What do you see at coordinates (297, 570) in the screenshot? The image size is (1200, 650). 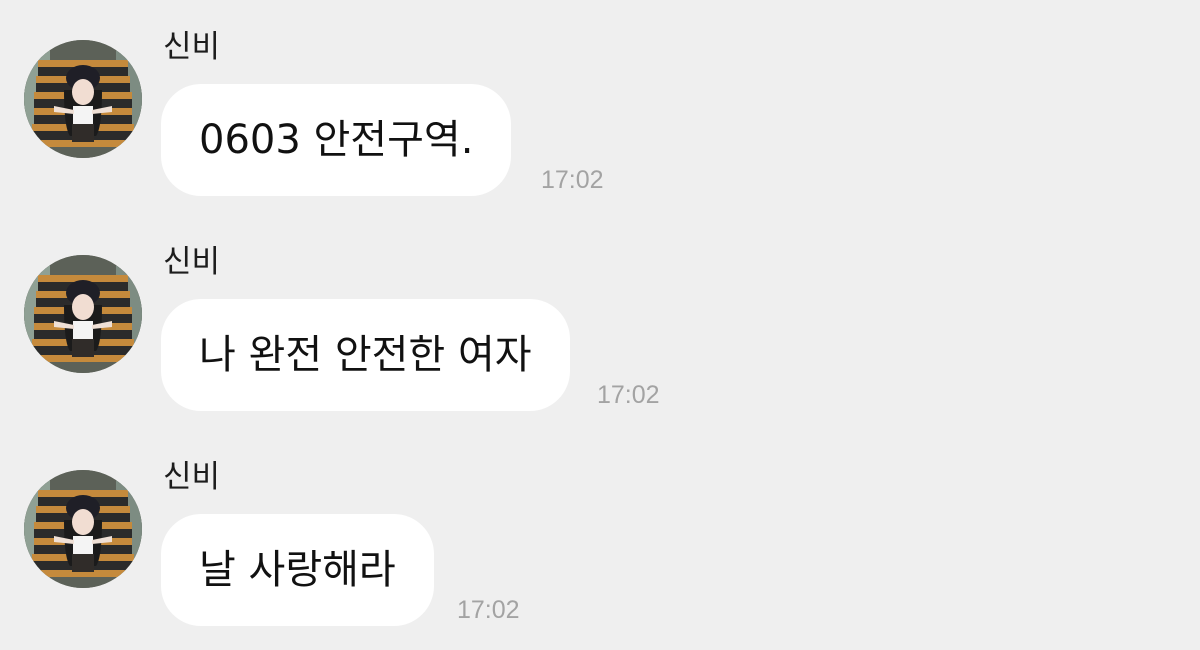 I see `message-bubble: 날 사랑해라` at bounding box center [297, 570].